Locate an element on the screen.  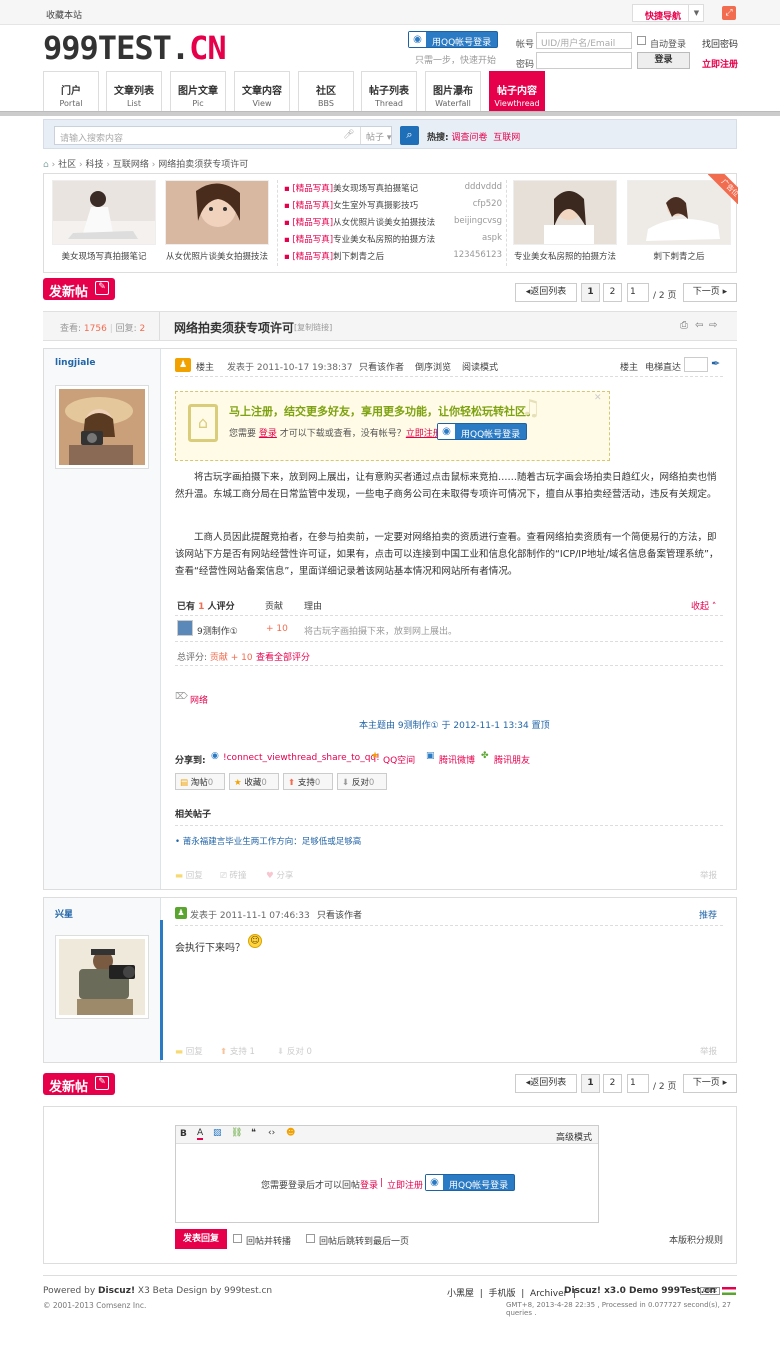
share-qq-link: !connect_viewthread_share_to_qq! is located at coordinates (301, 758).